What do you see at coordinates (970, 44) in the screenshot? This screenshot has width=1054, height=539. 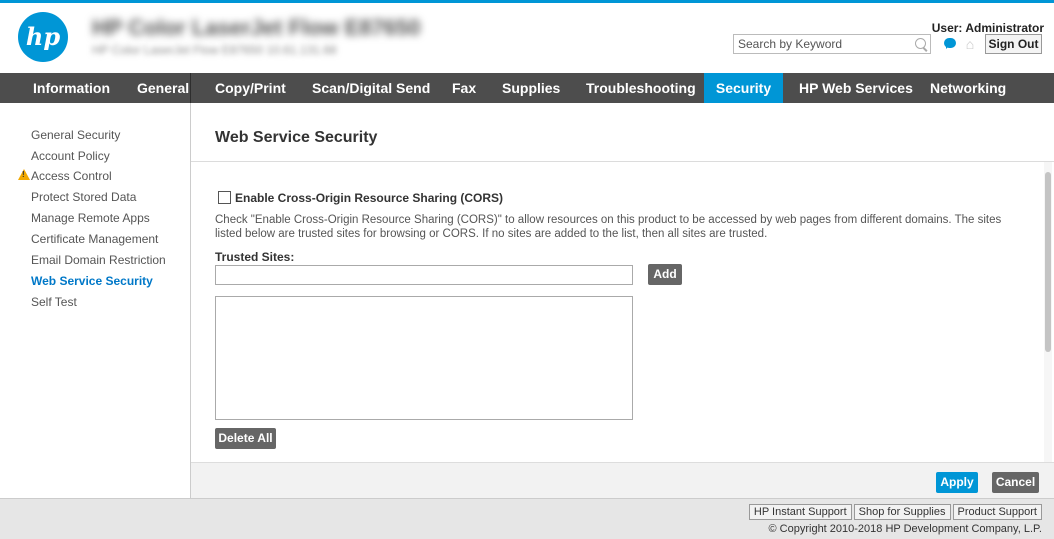 I see `home-icon: ⌂` at bounding box center [970, 44].